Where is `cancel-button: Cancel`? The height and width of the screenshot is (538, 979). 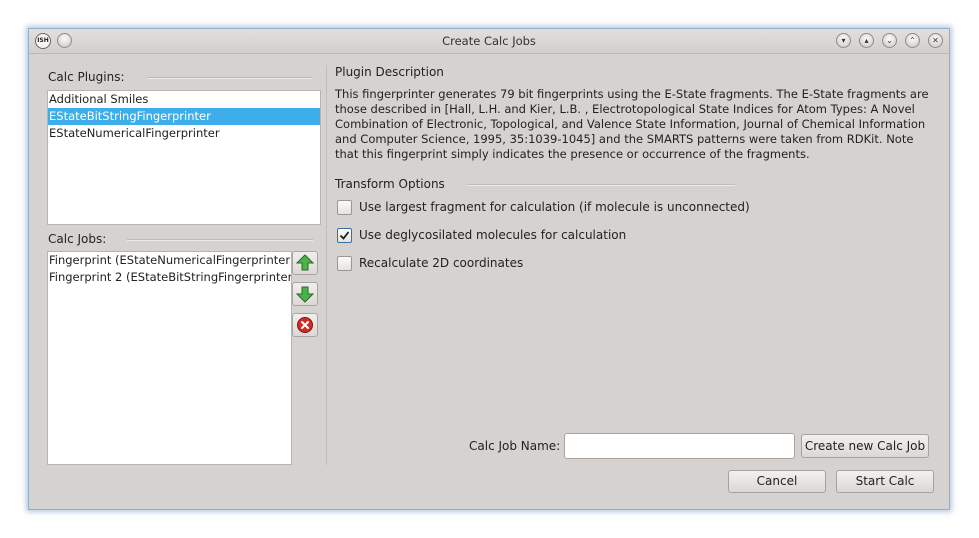 cancel-button: Cancel is located at coordinates (777, 481).